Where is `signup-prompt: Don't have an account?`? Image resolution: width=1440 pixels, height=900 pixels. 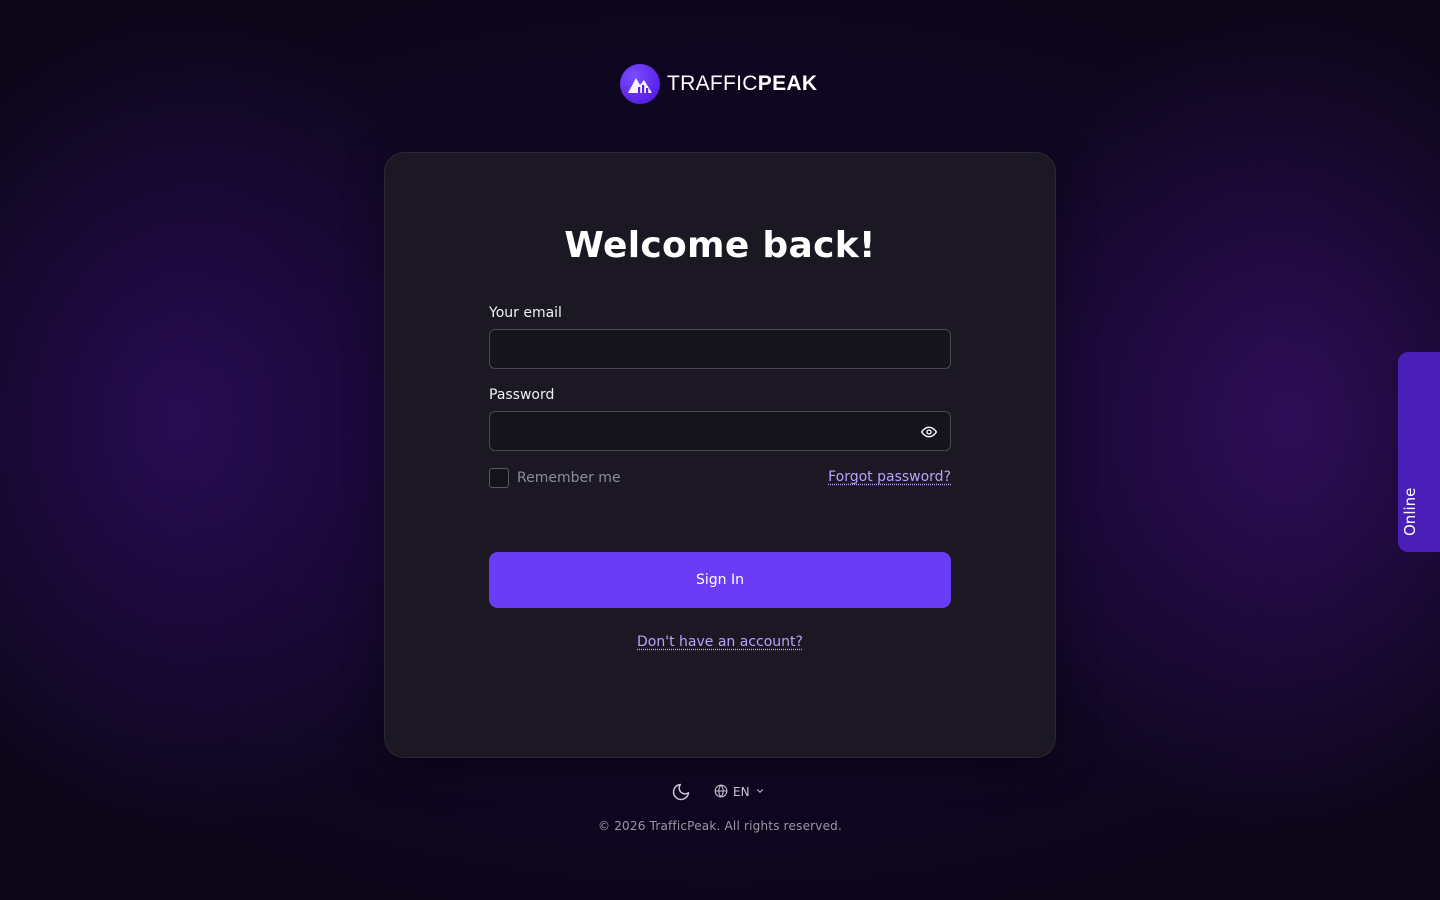
signup-prompt: Don't have an account? is located at coordinates (720, 642).